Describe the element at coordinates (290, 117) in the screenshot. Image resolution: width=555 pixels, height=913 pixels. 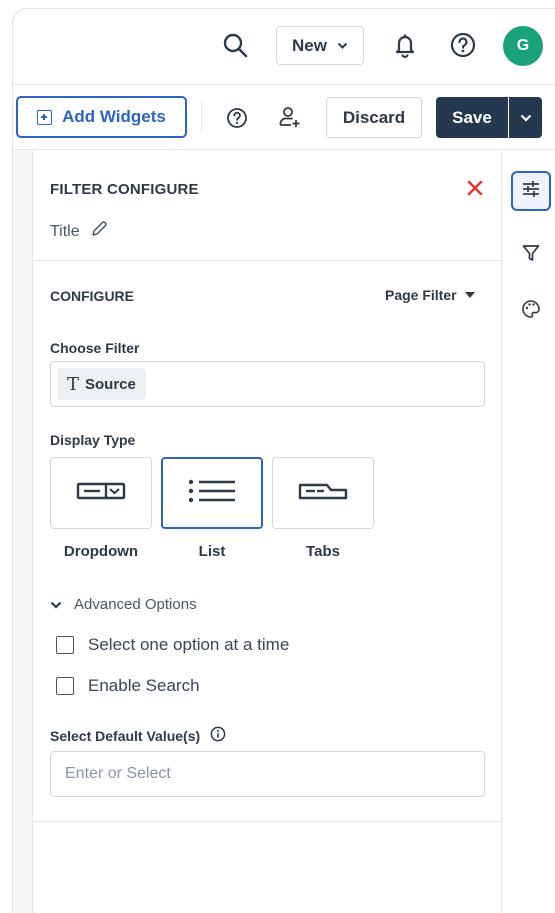
I see `add-user-icon` at that location.